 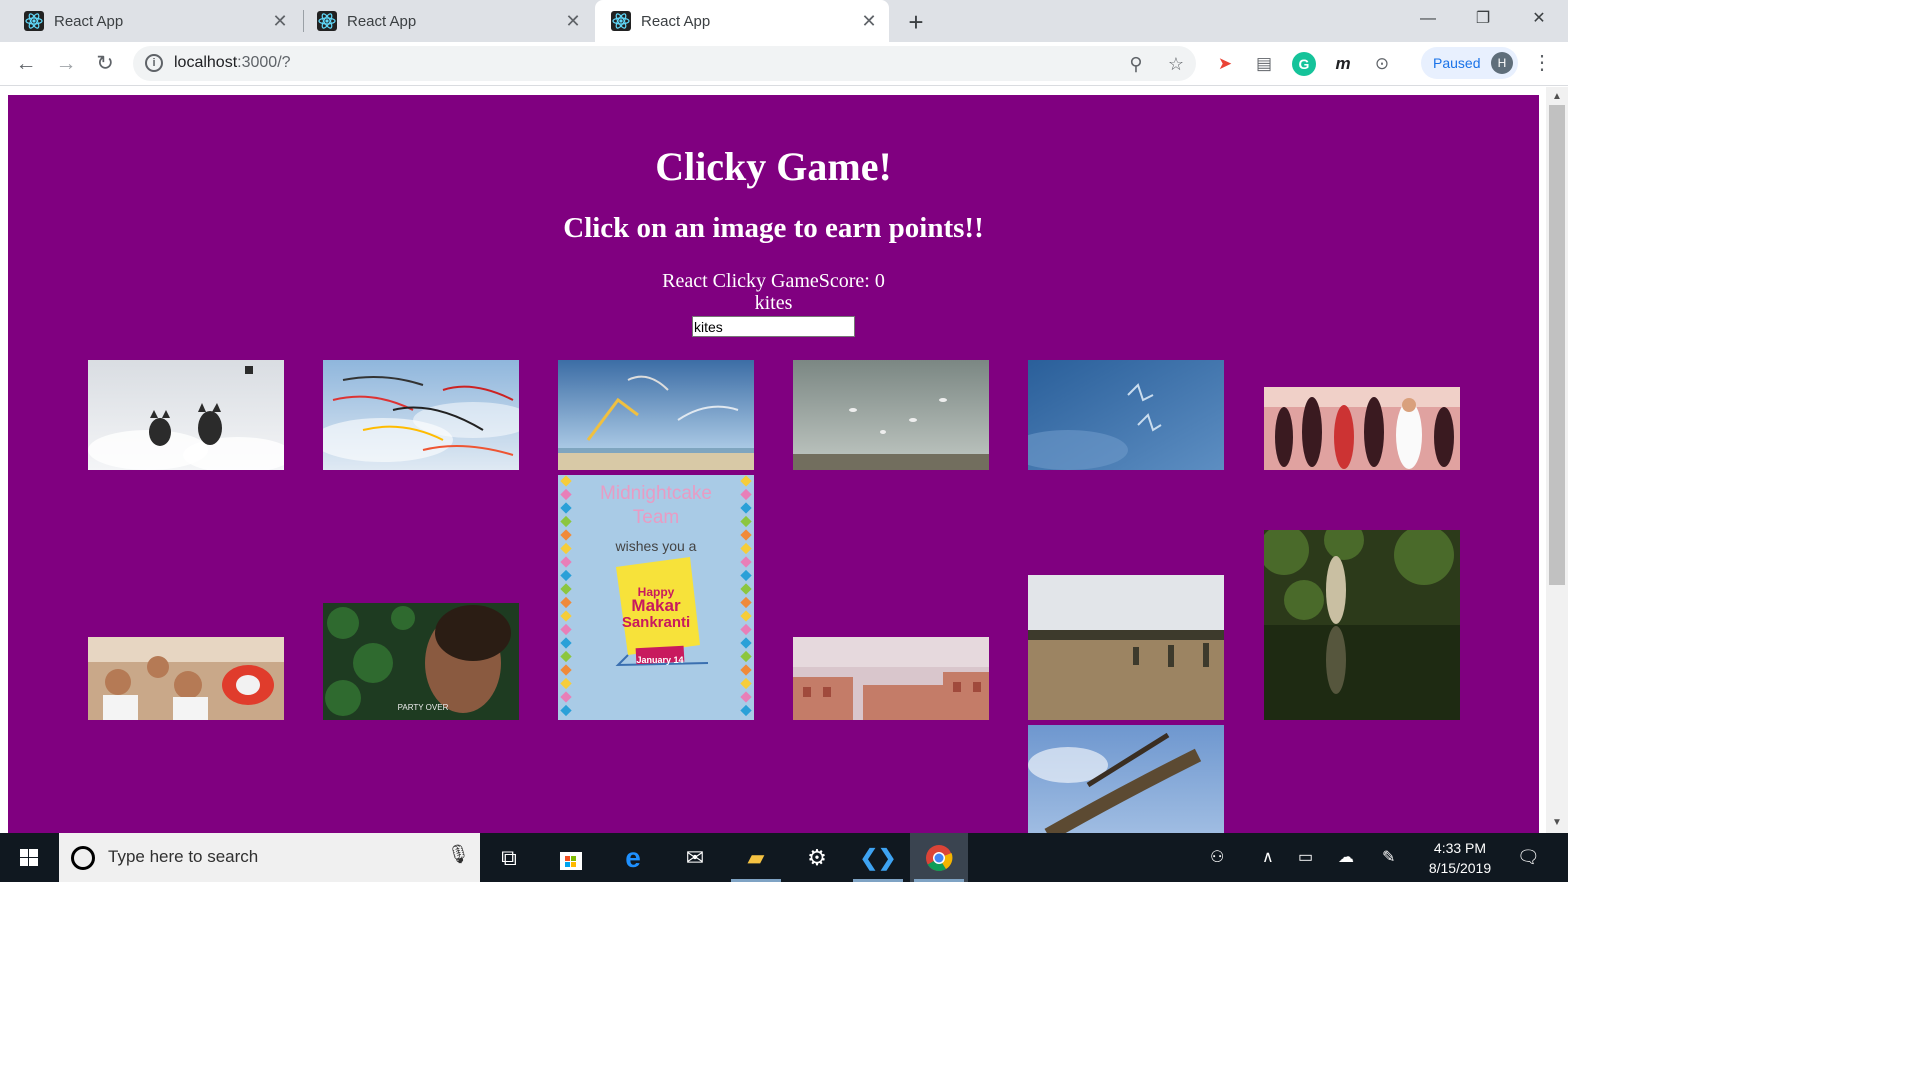 What do you see at coordinates (269, 857) in the screenshot?
I see `taskbar-search-box: Type here to search 🎙` at bounding box center [269, 857].